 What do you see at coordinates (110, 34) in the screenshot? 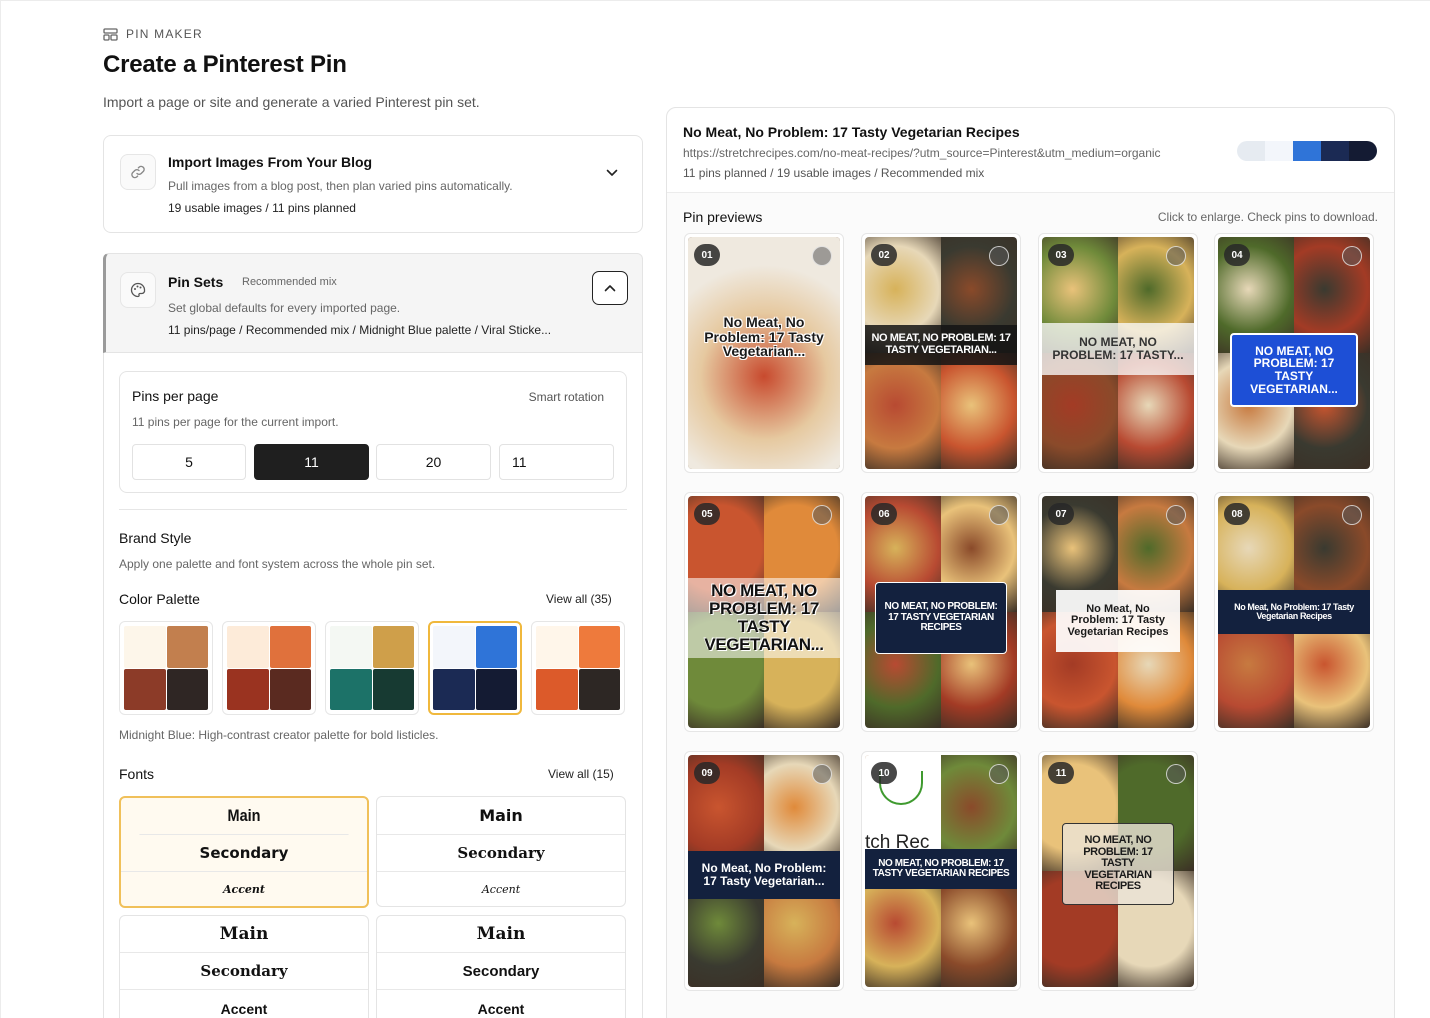
I see `layout-icon` at bounding box center [110, 34].